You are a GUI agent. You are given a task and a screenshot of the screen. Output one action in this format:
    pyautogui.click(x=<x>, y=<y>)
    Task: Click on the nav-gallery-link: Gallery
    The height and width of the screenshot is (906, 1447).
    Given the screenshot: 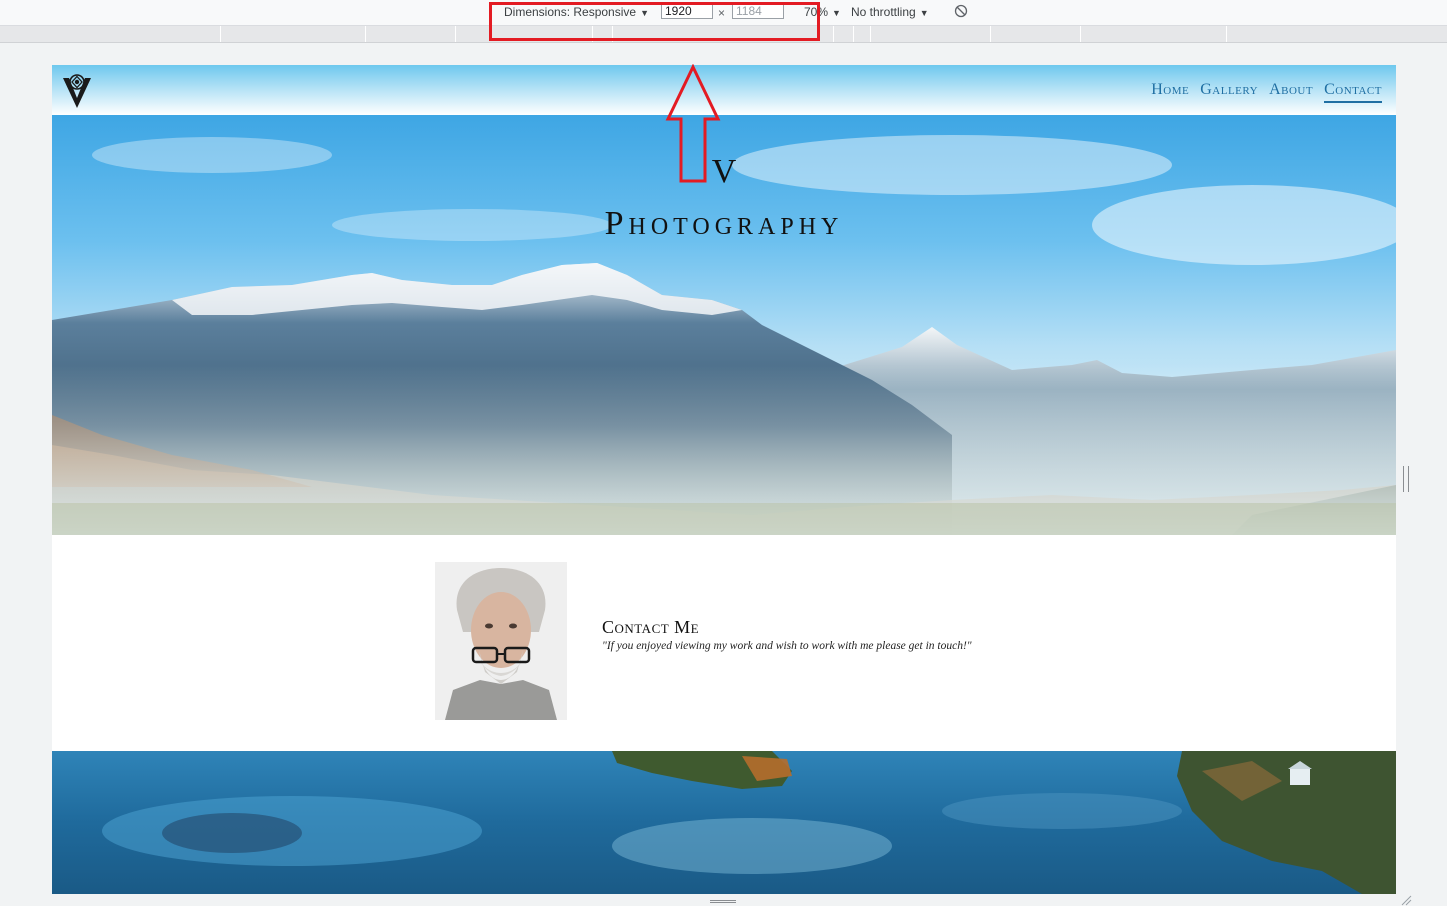 What is the action you would take?
    pyautogui.click(x=1229, y=92)
    